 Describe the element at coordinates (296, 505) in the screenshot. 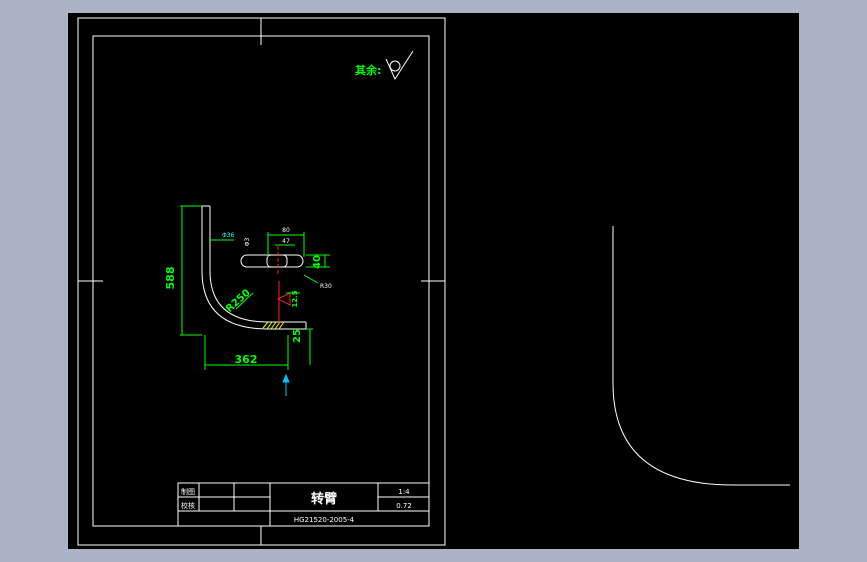

I see `title-block-text: 制图 校核 转臂 1:4 0.72 HG21520-2005-4` at that location.